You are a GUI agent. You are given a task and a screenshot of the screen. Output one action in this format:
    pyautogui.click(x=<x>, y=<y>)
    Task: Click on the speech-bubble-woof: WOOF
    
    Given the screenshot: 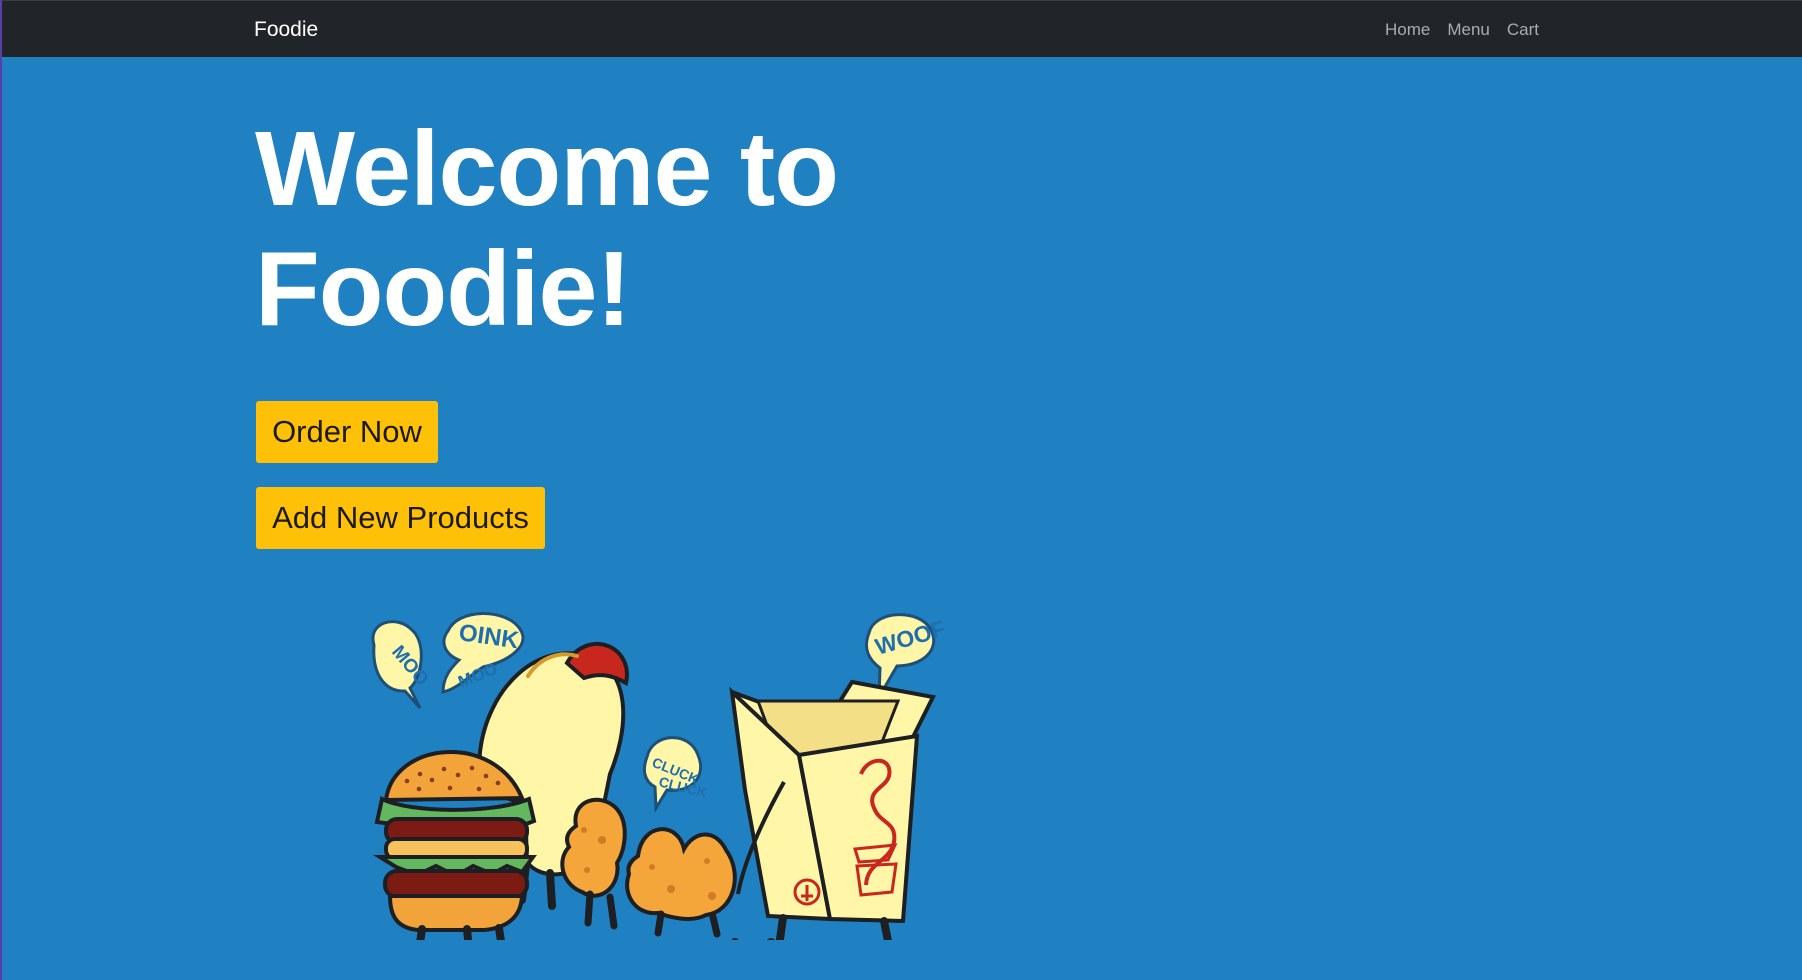 What is the action you would take?
    pyautogui.click(x=906, y=655)
    